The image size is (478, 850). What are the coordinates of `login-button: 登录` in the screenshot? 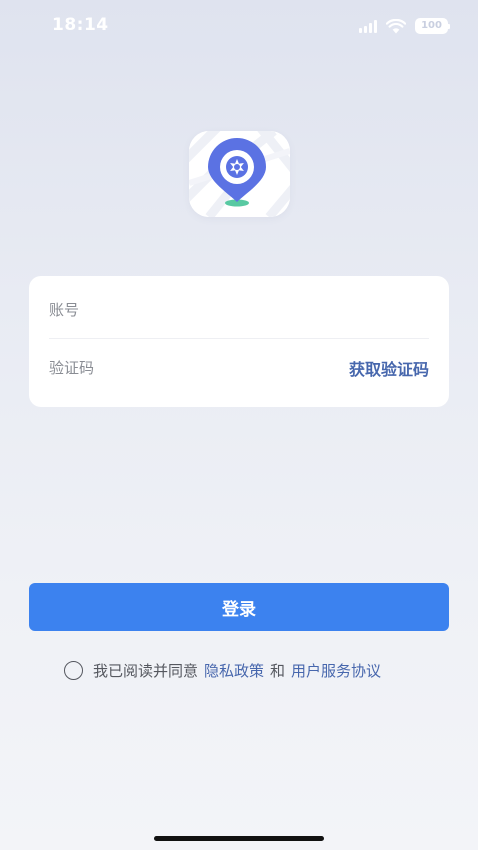 It's located at (239, 607).